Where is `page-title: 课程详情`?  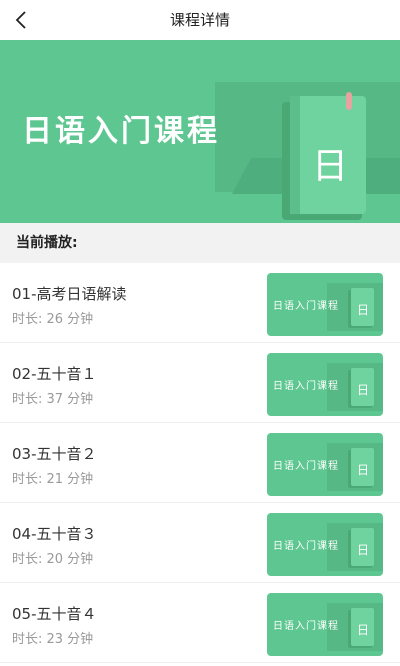
page-title: 课程详情 is located at coordinates (199, 20).